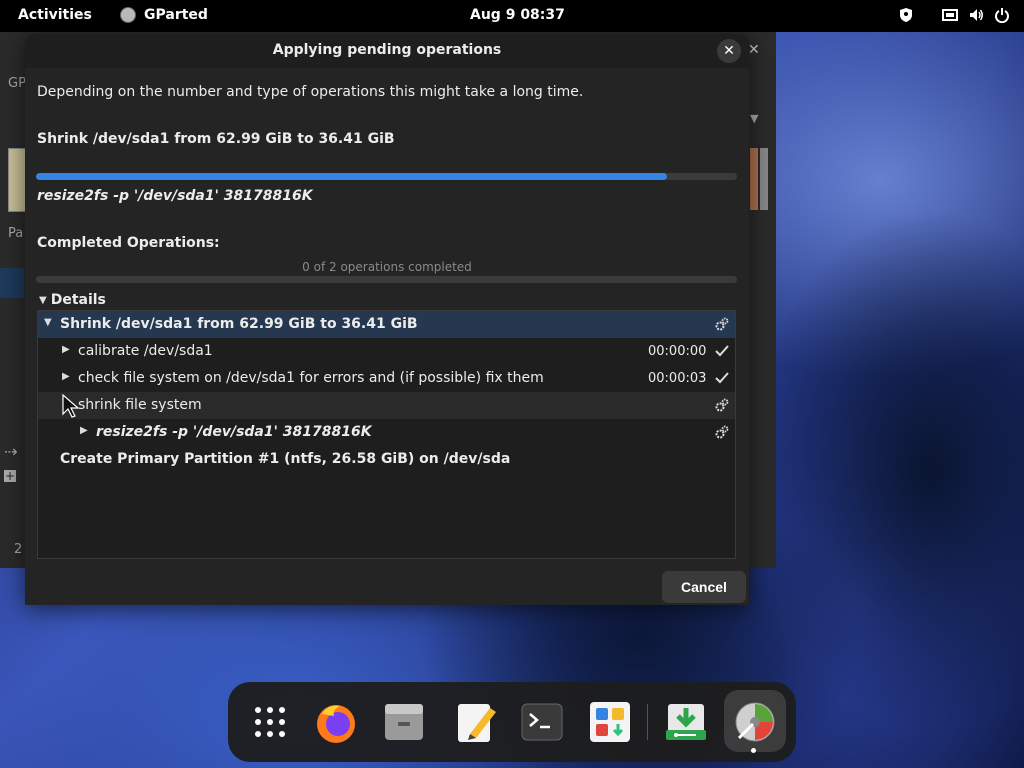  I want to click on dialog-header: Applying pending operations ✕, so click(387, 51).